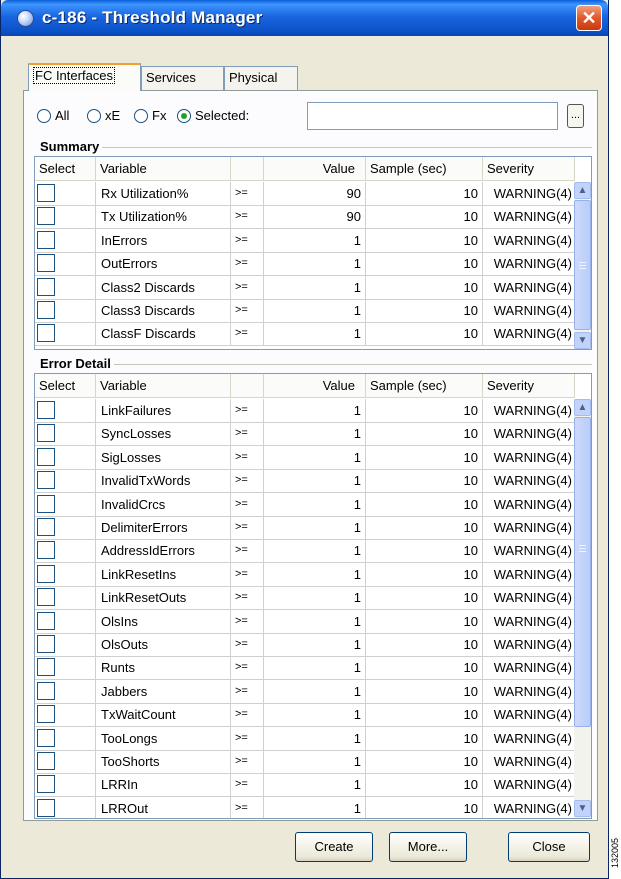  I want to click on create-button: Create, so click(334, 847).